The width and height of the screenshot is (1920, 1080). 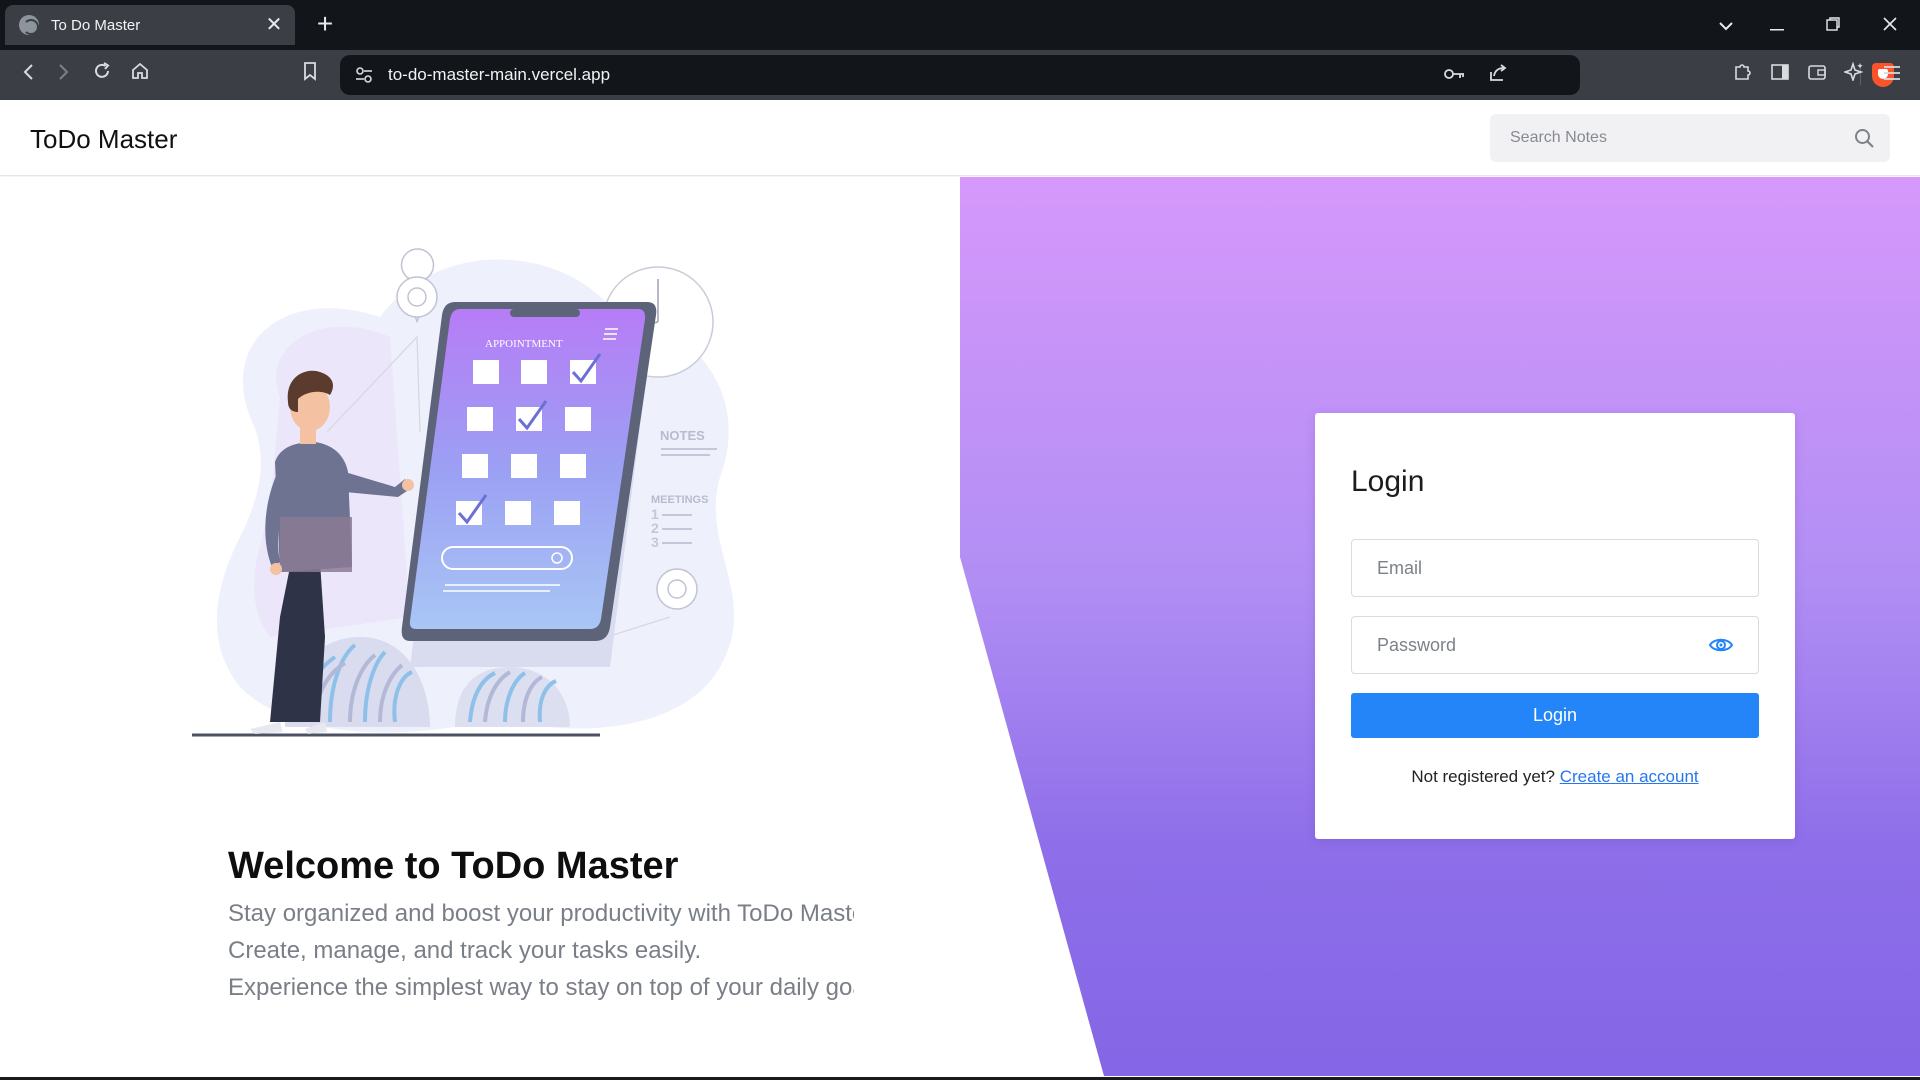 I want to click on browser-tab: To Do Master ✕, so click(x=150, y=25).